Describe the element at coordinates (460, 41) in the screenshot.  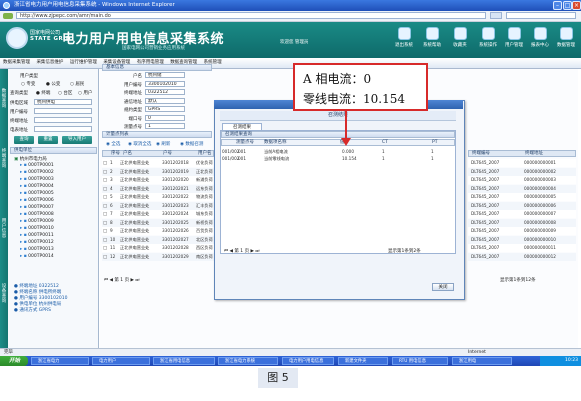
I see `toolbar-favorites: 收藏夹` at that location.